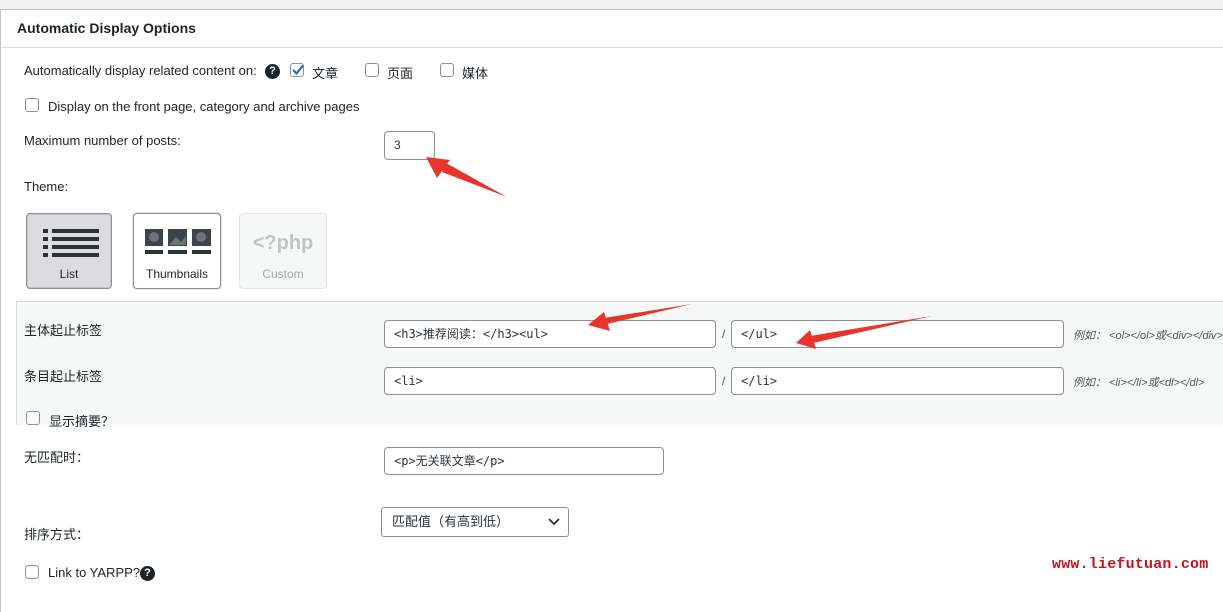 This screenshot has width=1223, height=612. Describe the element at coordinates (177, 274) in the screenshot. I see `theme-thumbnails-label: Thumbnails` at that location.